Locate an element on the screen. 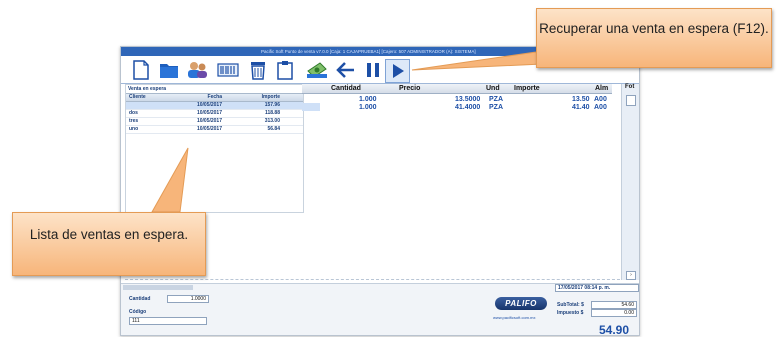 The image size is (782, 337). waiting-sales-header: Cliente Fecha Importe is located at coordinates (214, 97).